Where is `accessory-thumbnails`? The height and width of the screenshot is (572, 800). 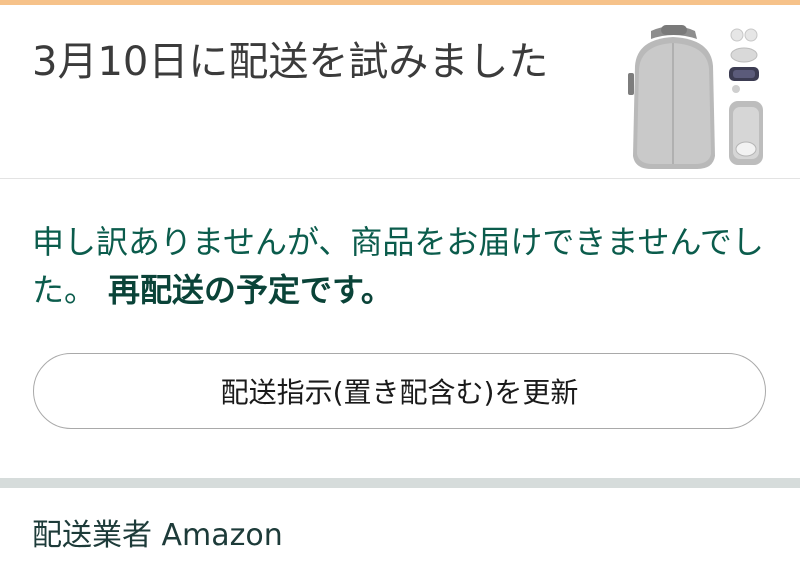
accessory-thumbnails is located at coordinates (746, 96).